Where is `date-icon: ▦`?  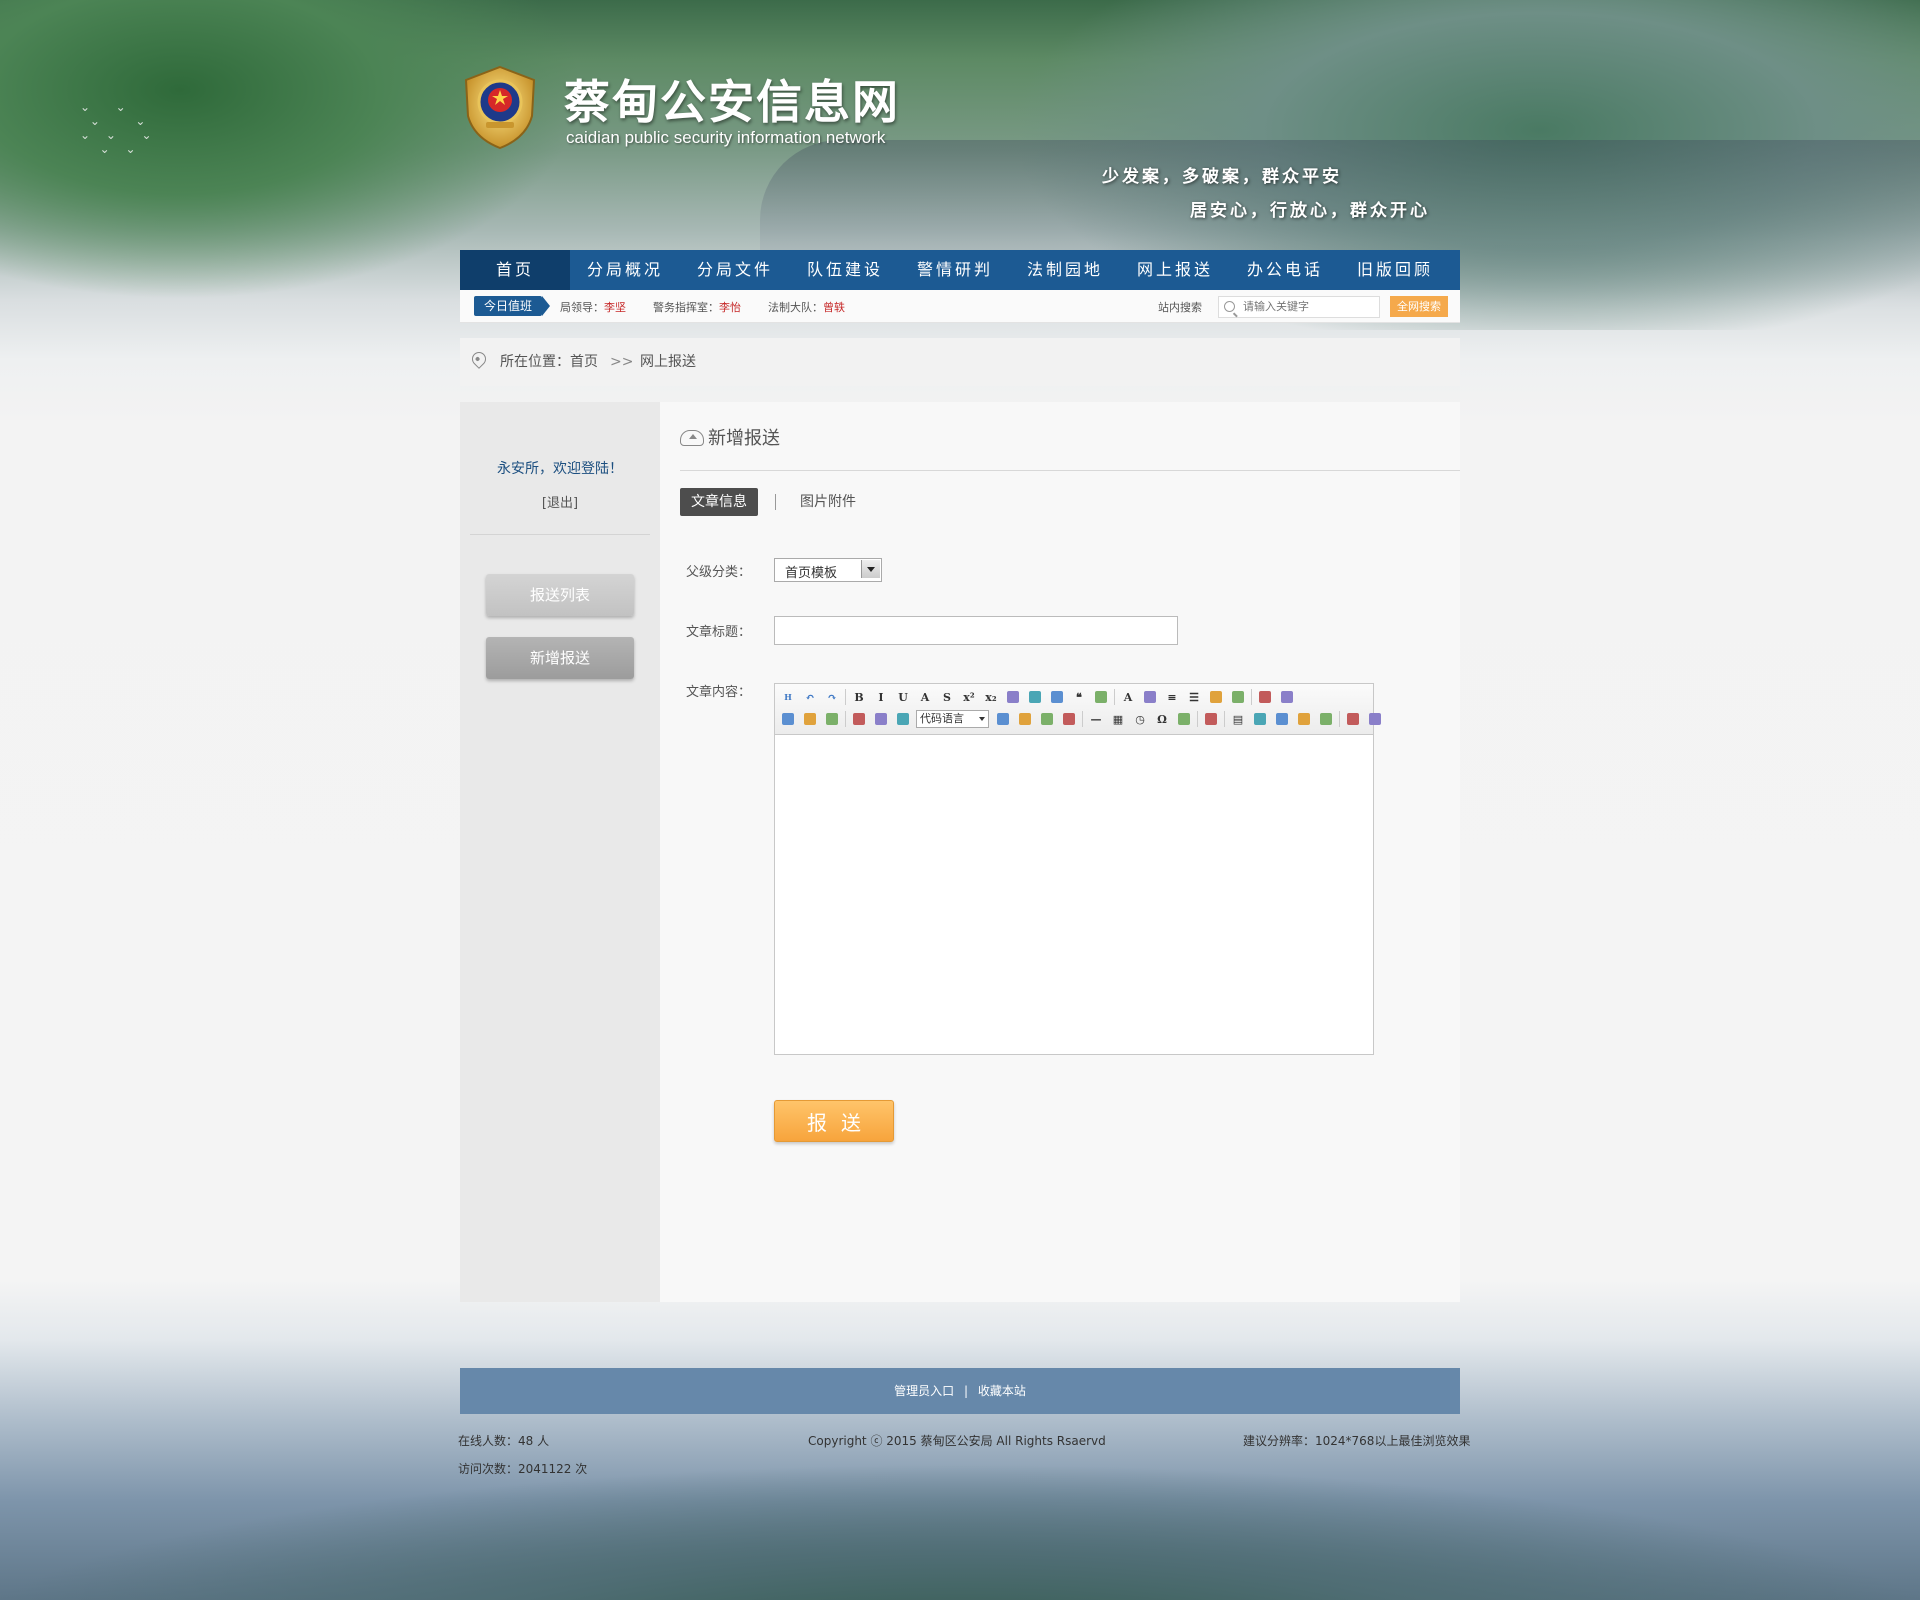 date-icon: ▦ is located at coordinates (1118, 719).